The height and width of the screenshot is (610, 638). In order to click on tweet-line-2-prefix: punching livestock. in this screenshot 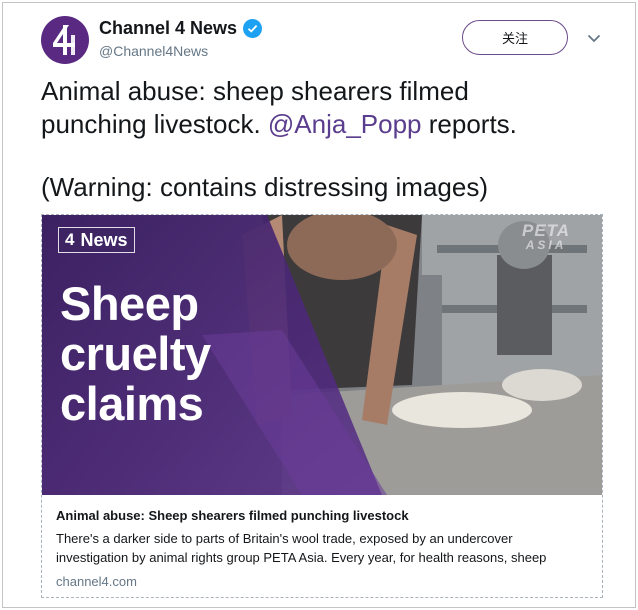, I will do `click(154, 124)`.